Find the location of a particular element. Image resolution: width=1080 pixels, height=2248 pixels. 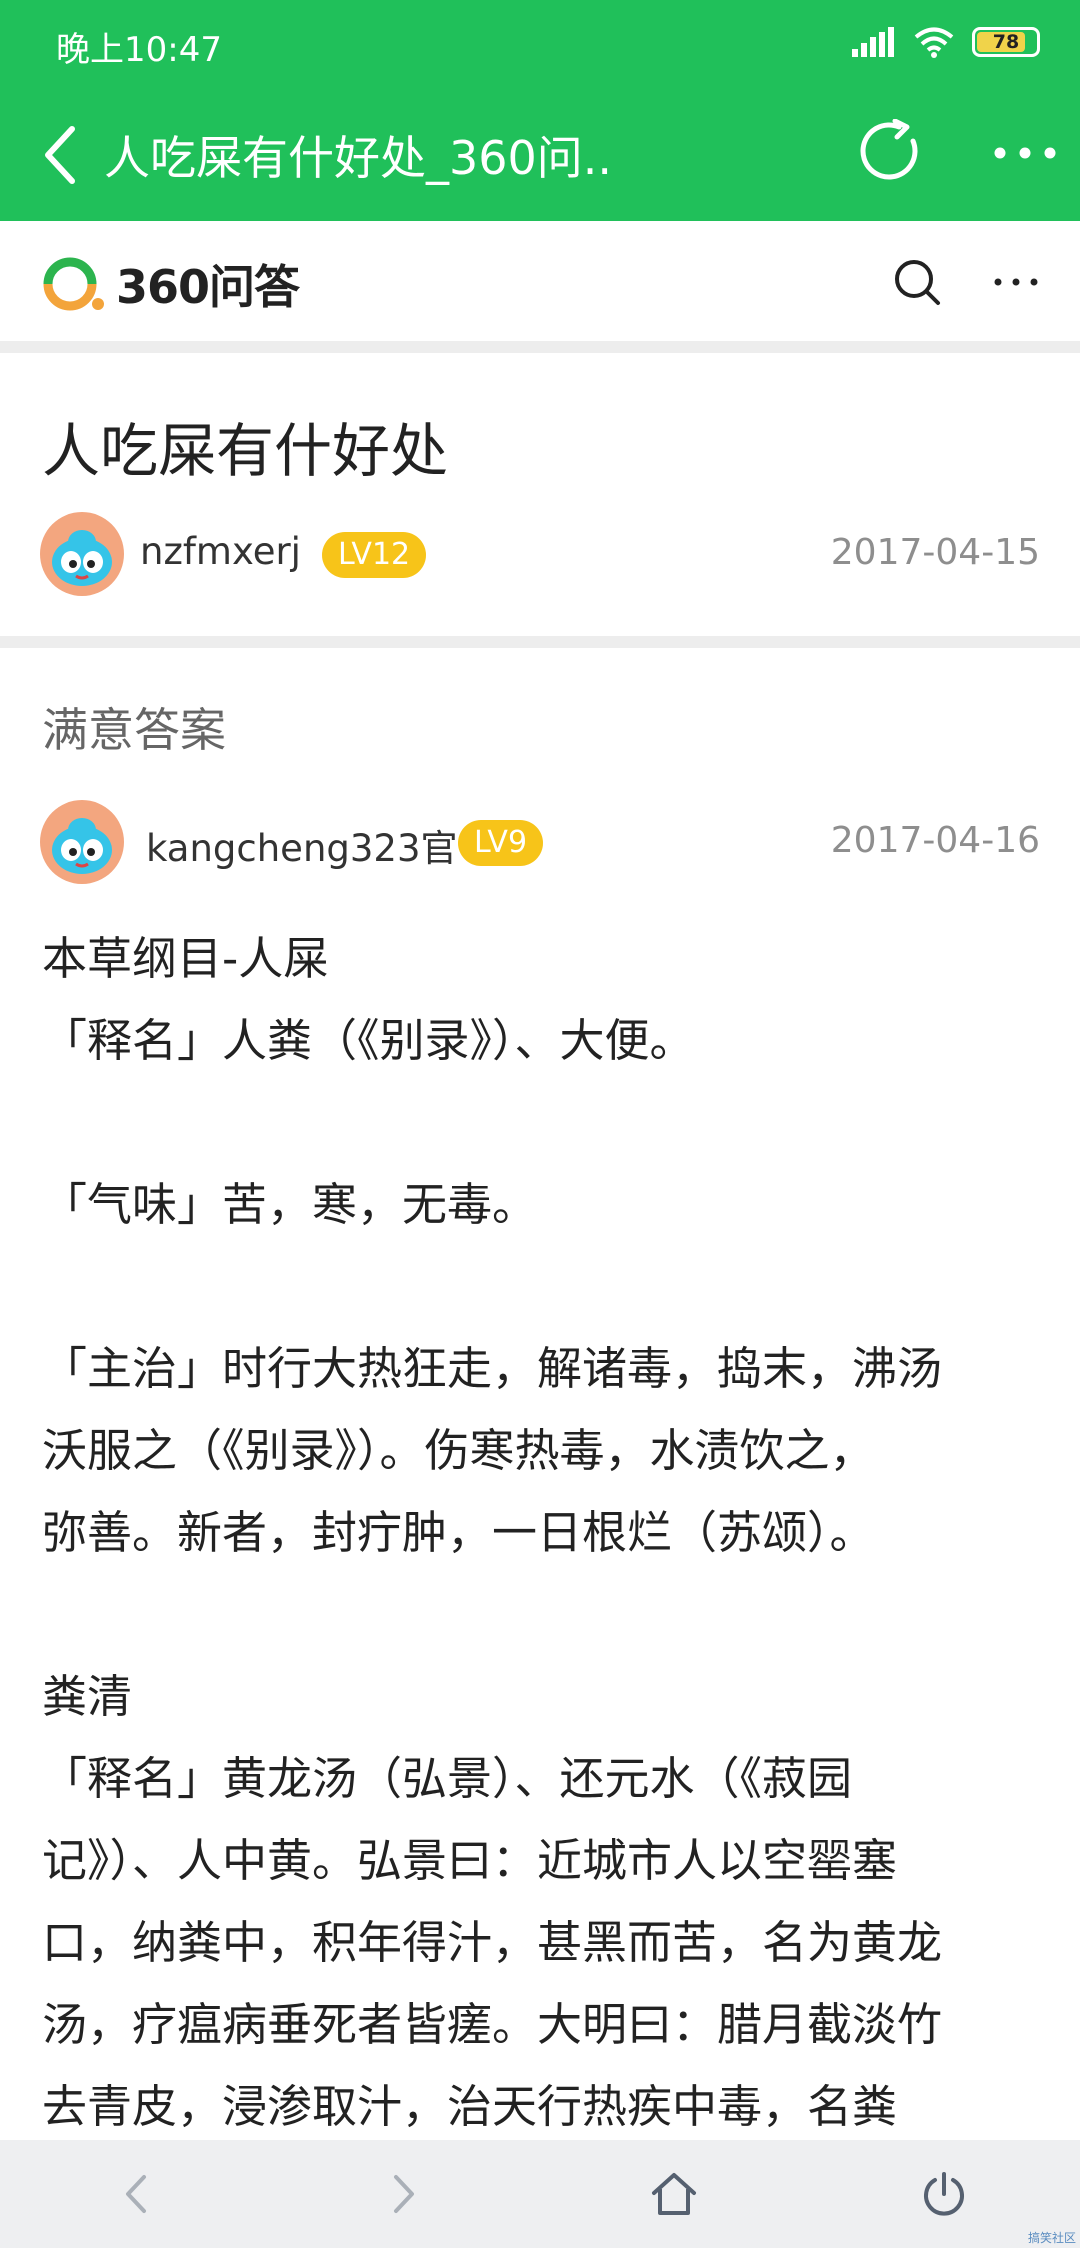

more-options-button is located at coordinates (1025, 153).